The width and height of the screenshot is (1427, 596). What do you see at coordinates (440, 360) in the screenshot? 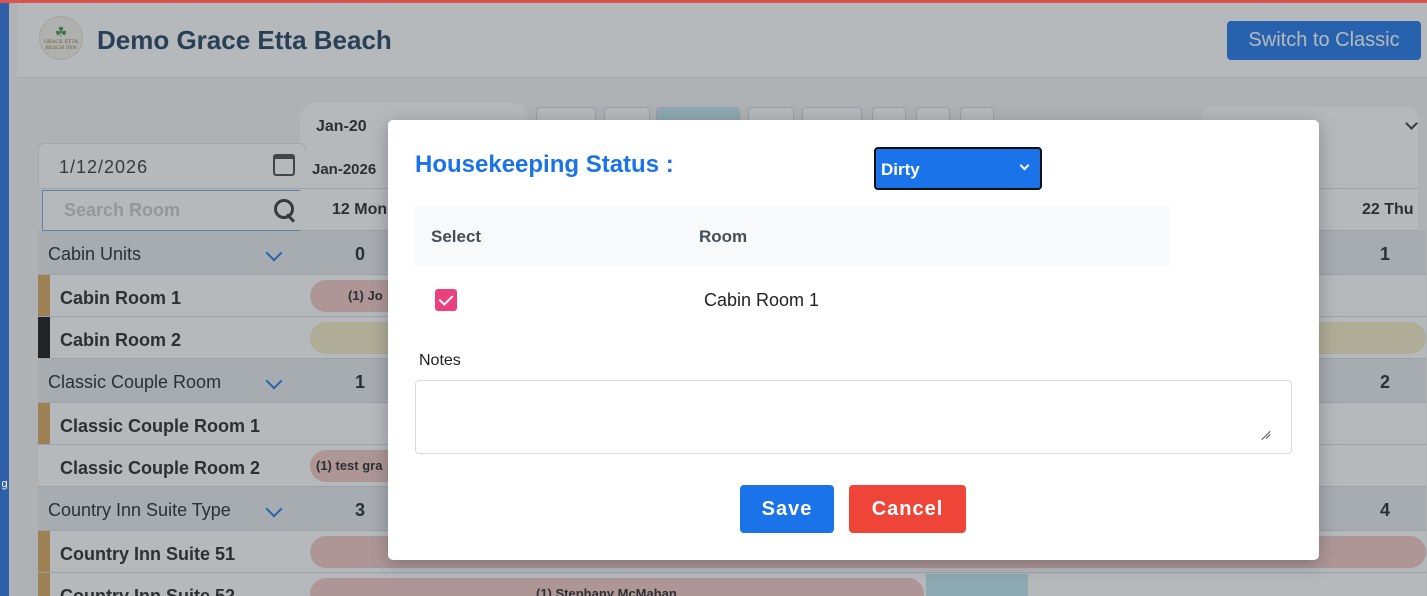
I see `notes-label: Notes` at bounding box center [440, 360].